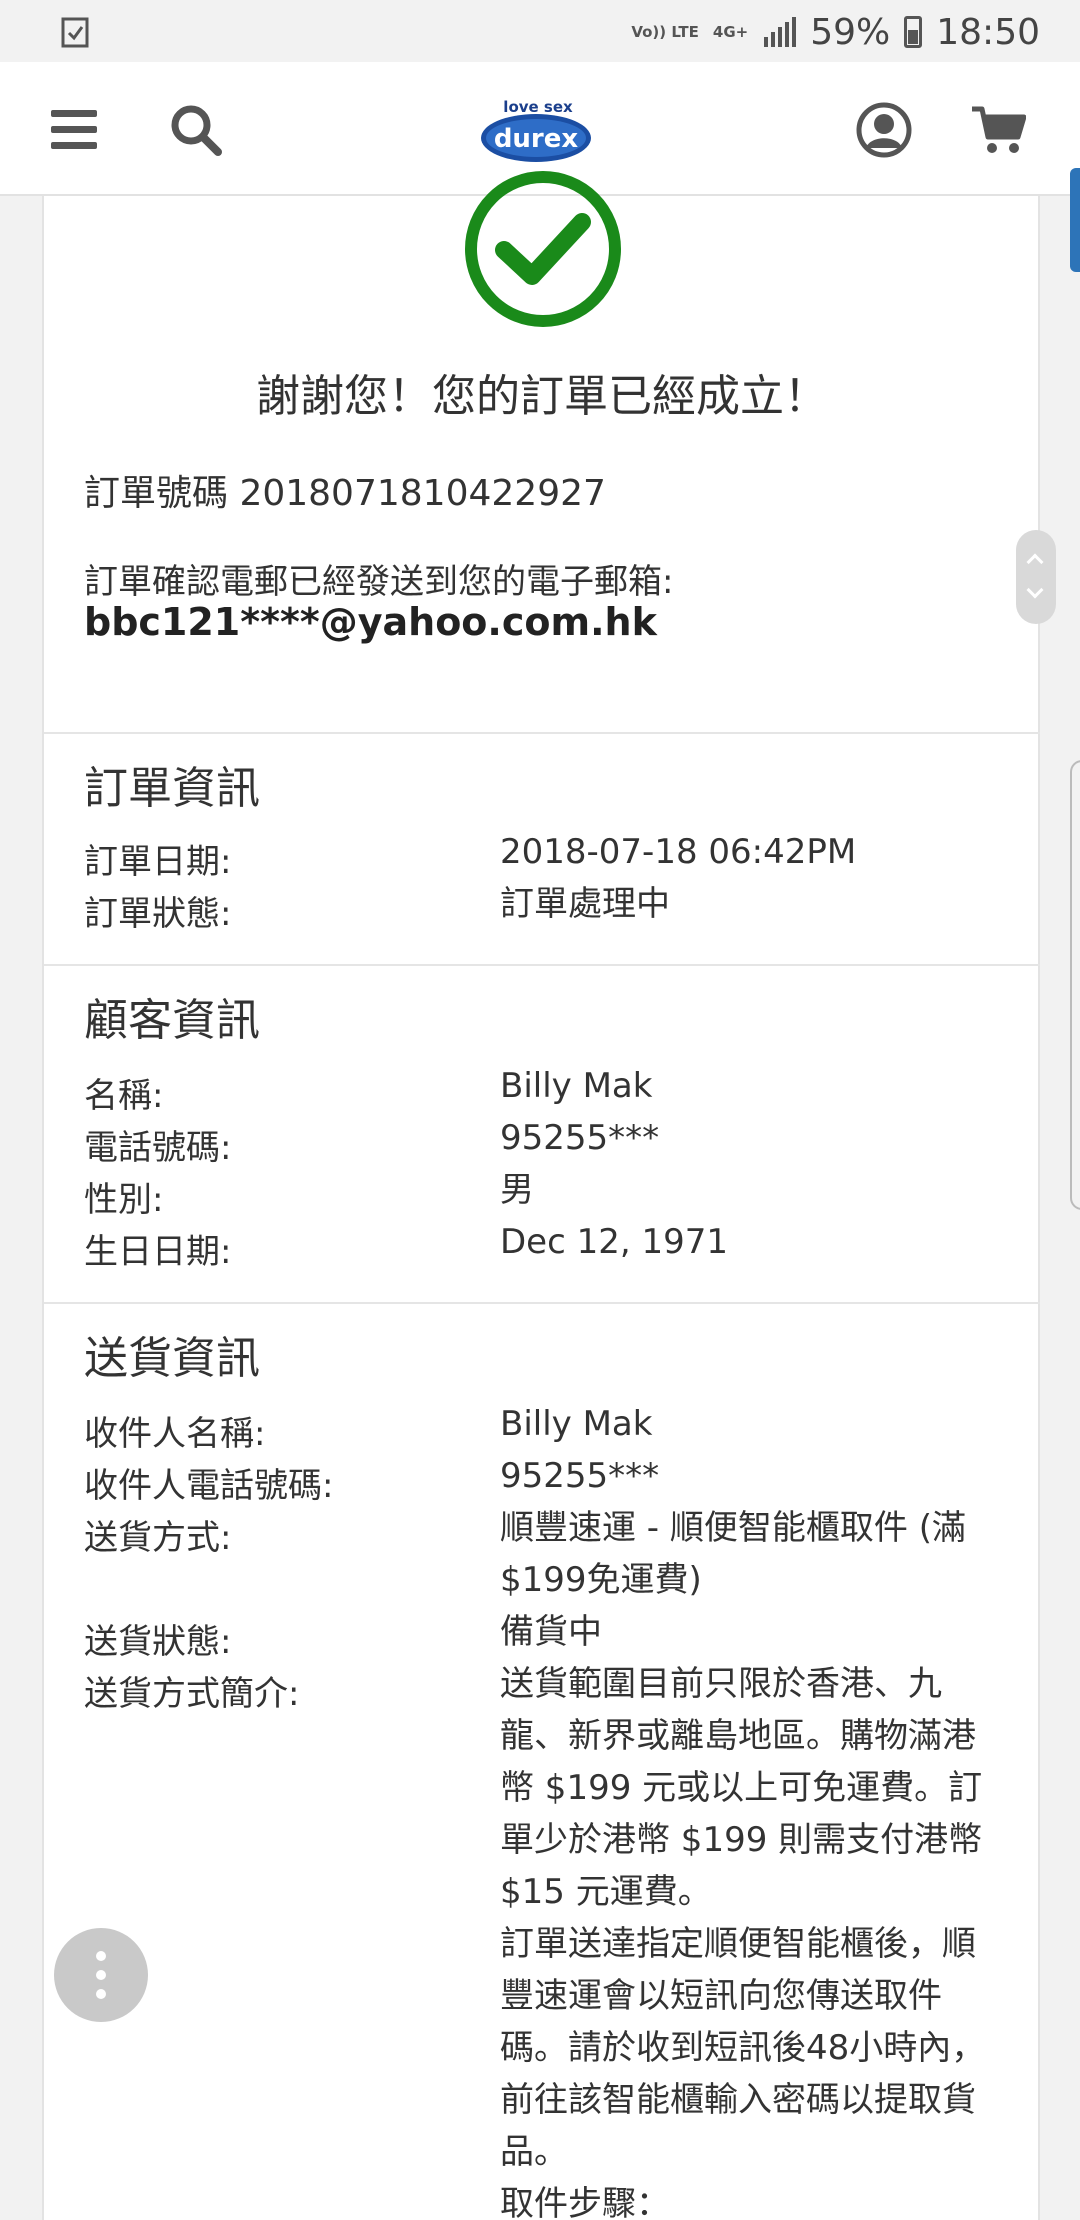  I want to click on row-label: 送貨方式簡介:, so click(192, 1694).